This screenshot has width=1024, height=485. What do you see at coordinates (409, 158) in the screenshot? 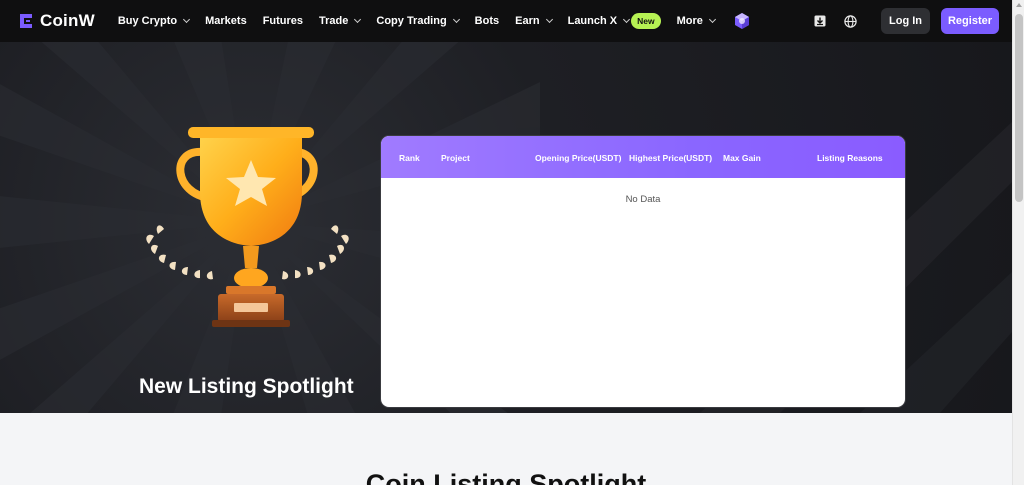
I see `col-rank: Rank` at bounding box center [409, 158].